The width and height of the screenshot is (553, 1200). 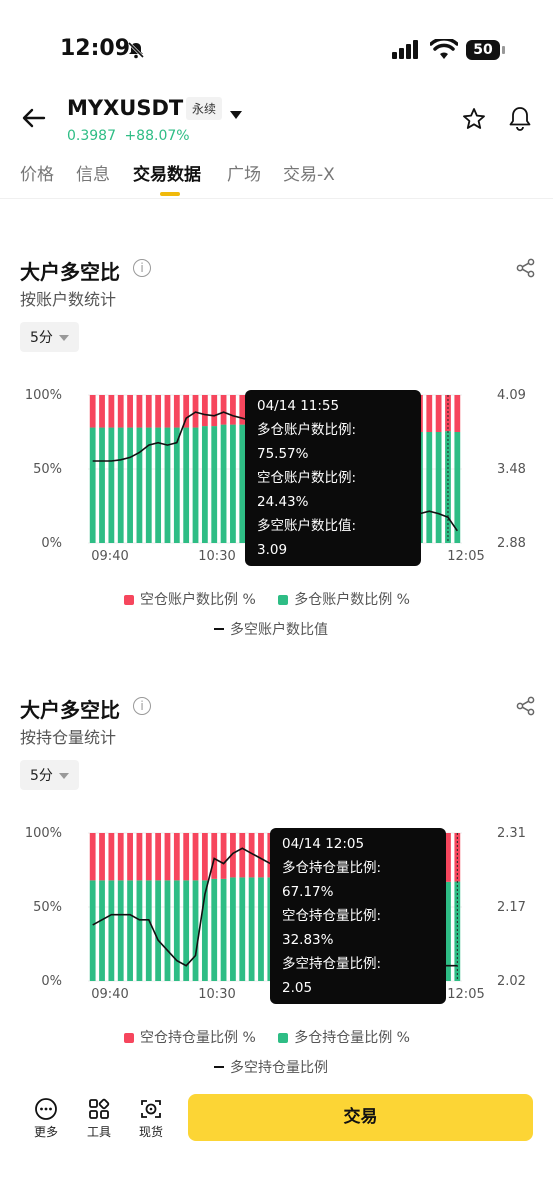 What do you see at coordinates (323, 844) in the screenshot?
I see `tooltip-time: 04/14 12:05` at bounding box center [323, 844].